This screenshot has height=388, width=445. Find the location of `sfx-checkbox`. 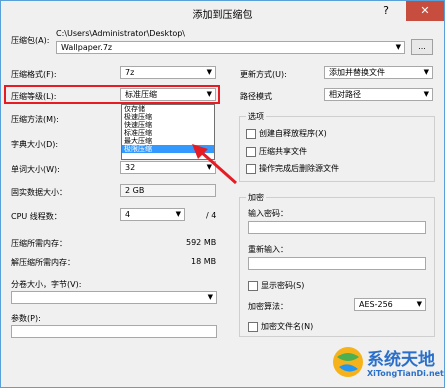

sfx-checkbox is located at coordinates (251, 134).